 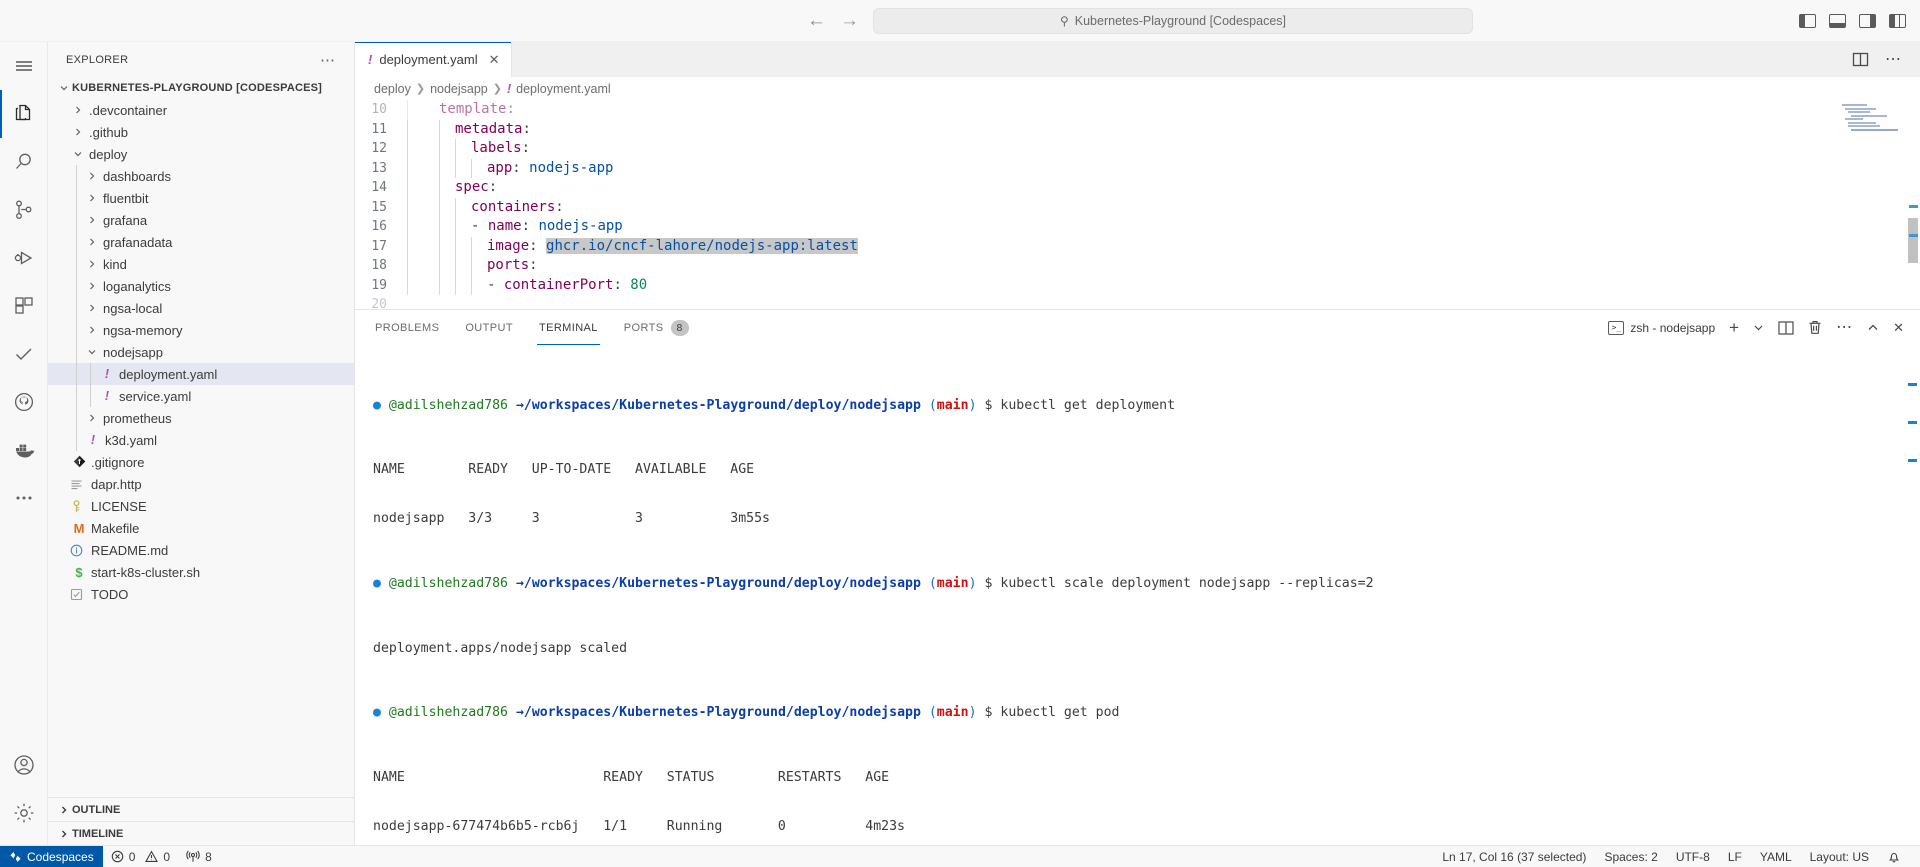 I want to click on breadcrumb-item-0: deploy, so click(x=392, y=89).